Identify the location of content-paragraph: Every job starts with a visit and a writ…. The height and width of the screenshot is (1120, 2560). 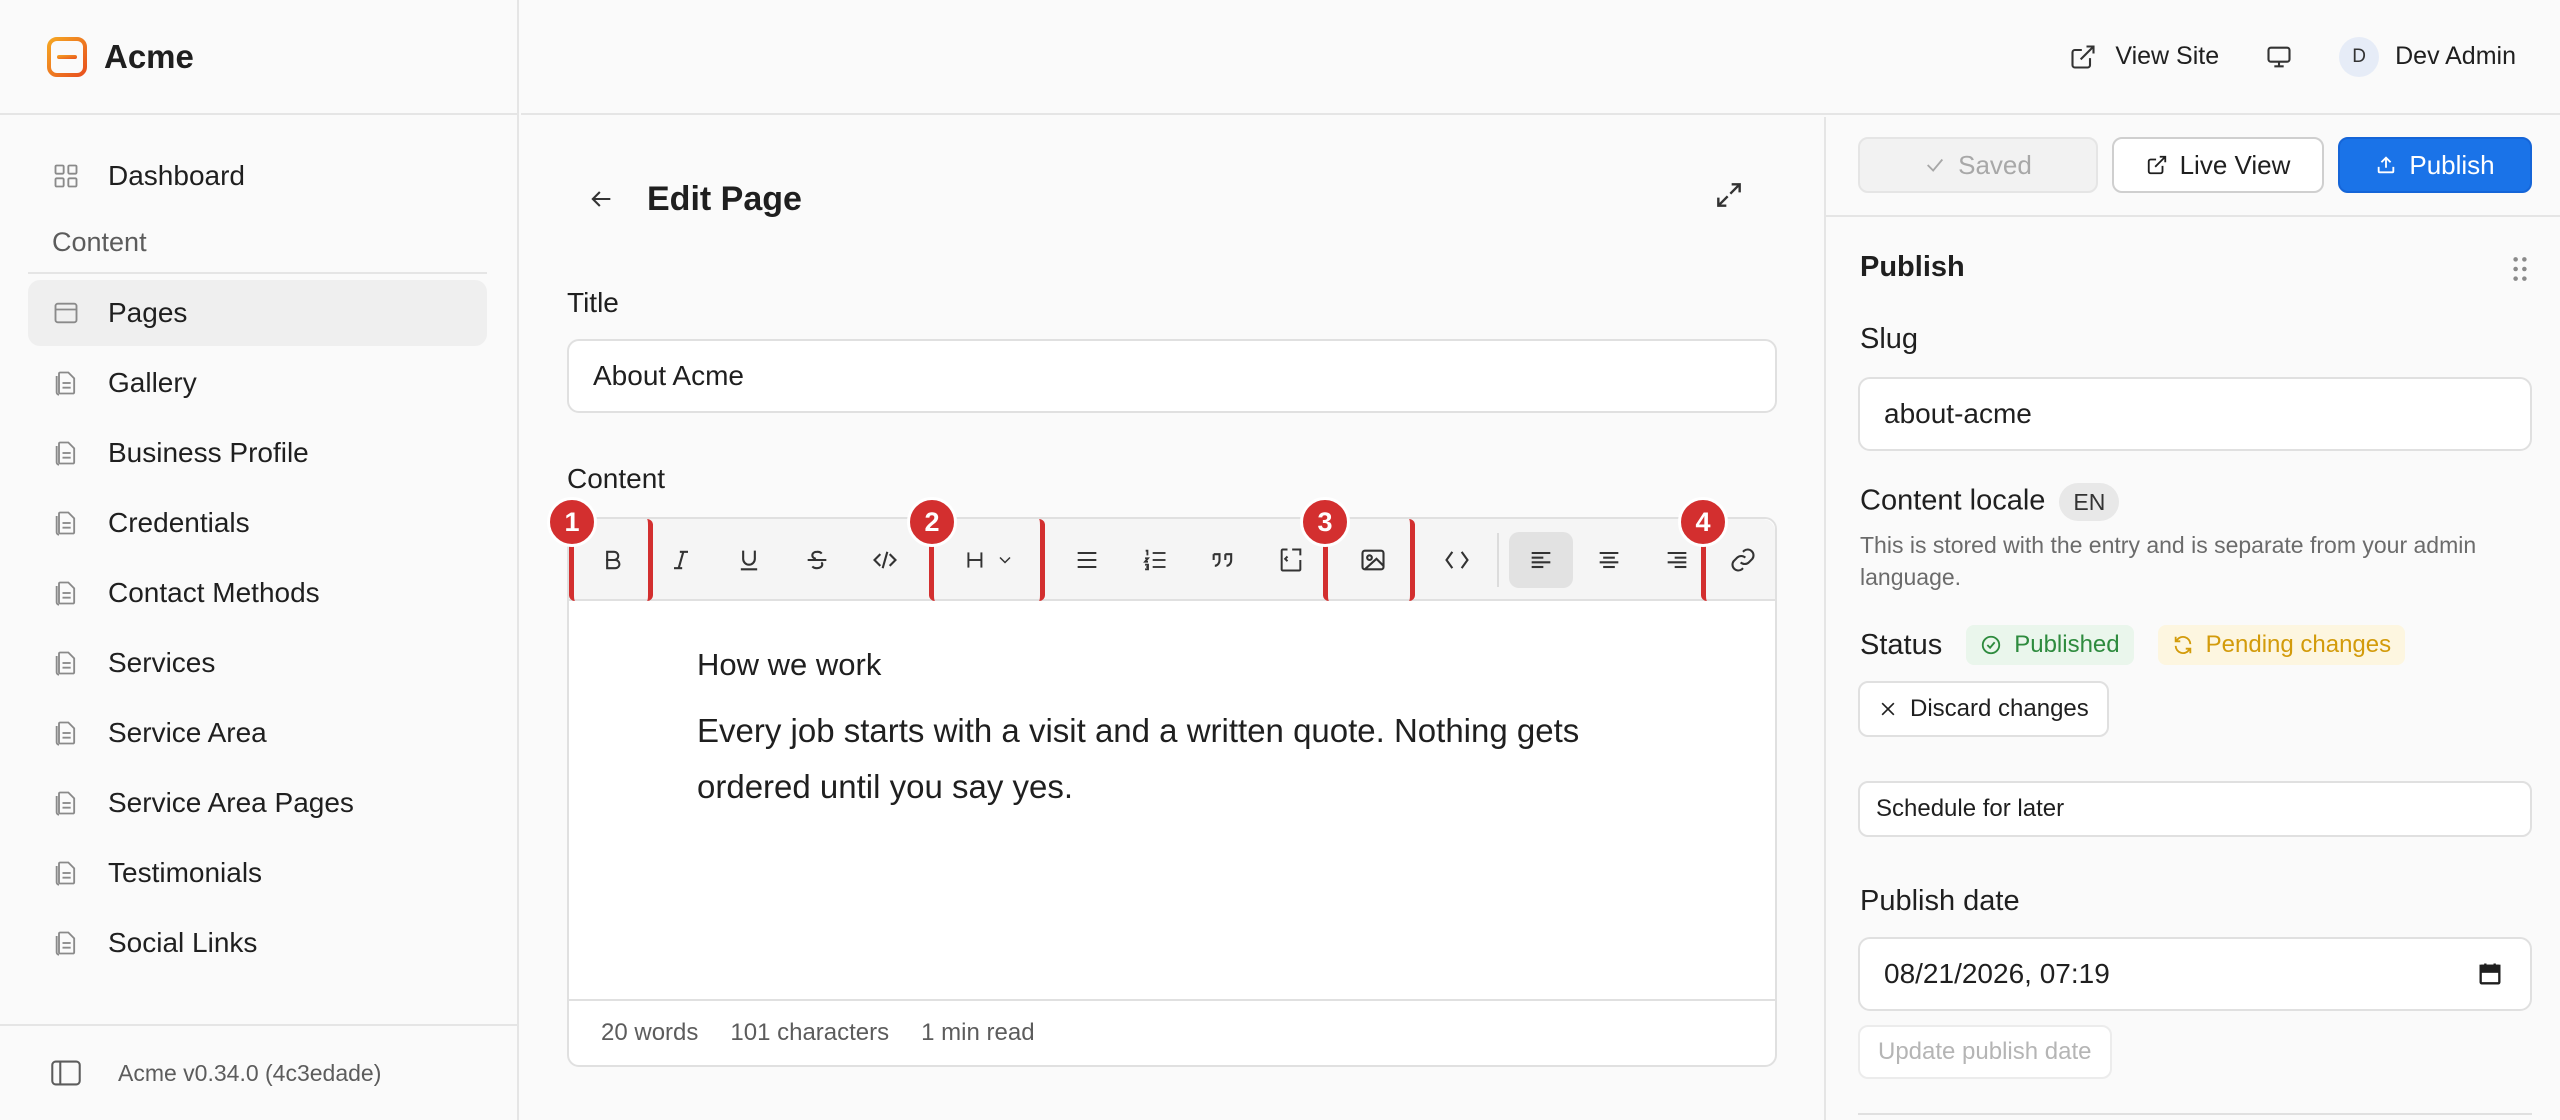
(1138, 758).